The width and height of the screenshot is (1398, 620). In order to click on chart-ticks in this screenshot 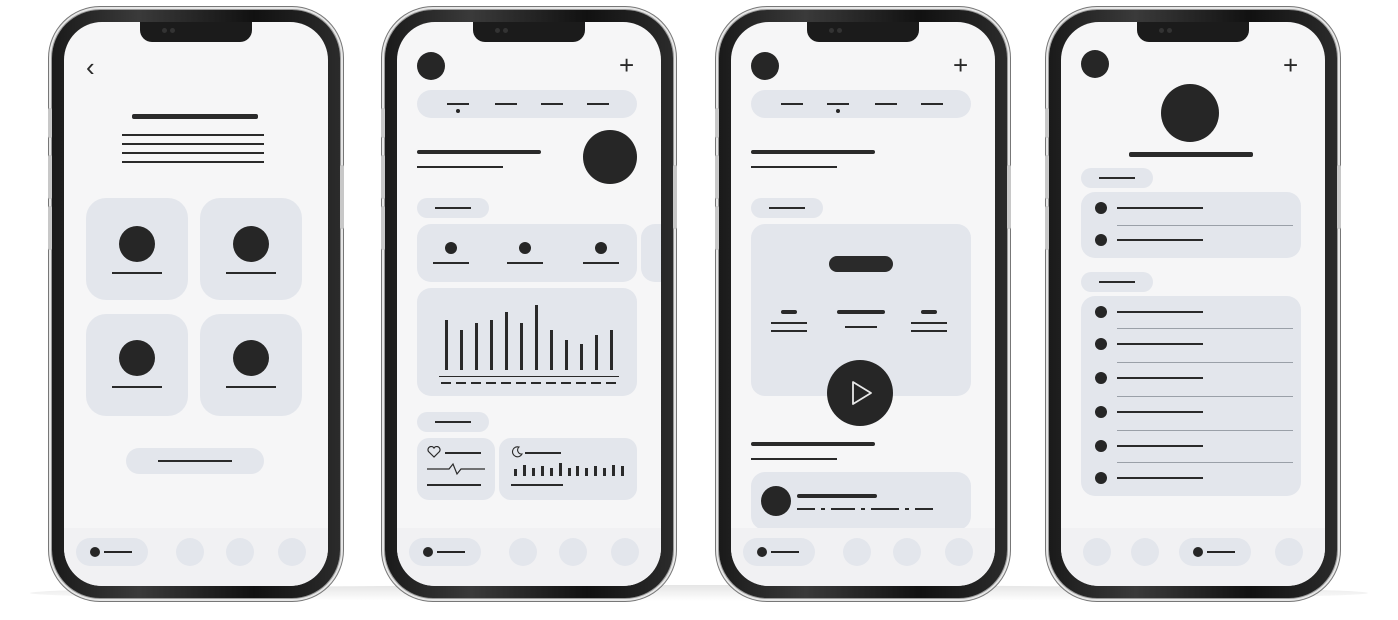, I will do `click(529, 384)`.